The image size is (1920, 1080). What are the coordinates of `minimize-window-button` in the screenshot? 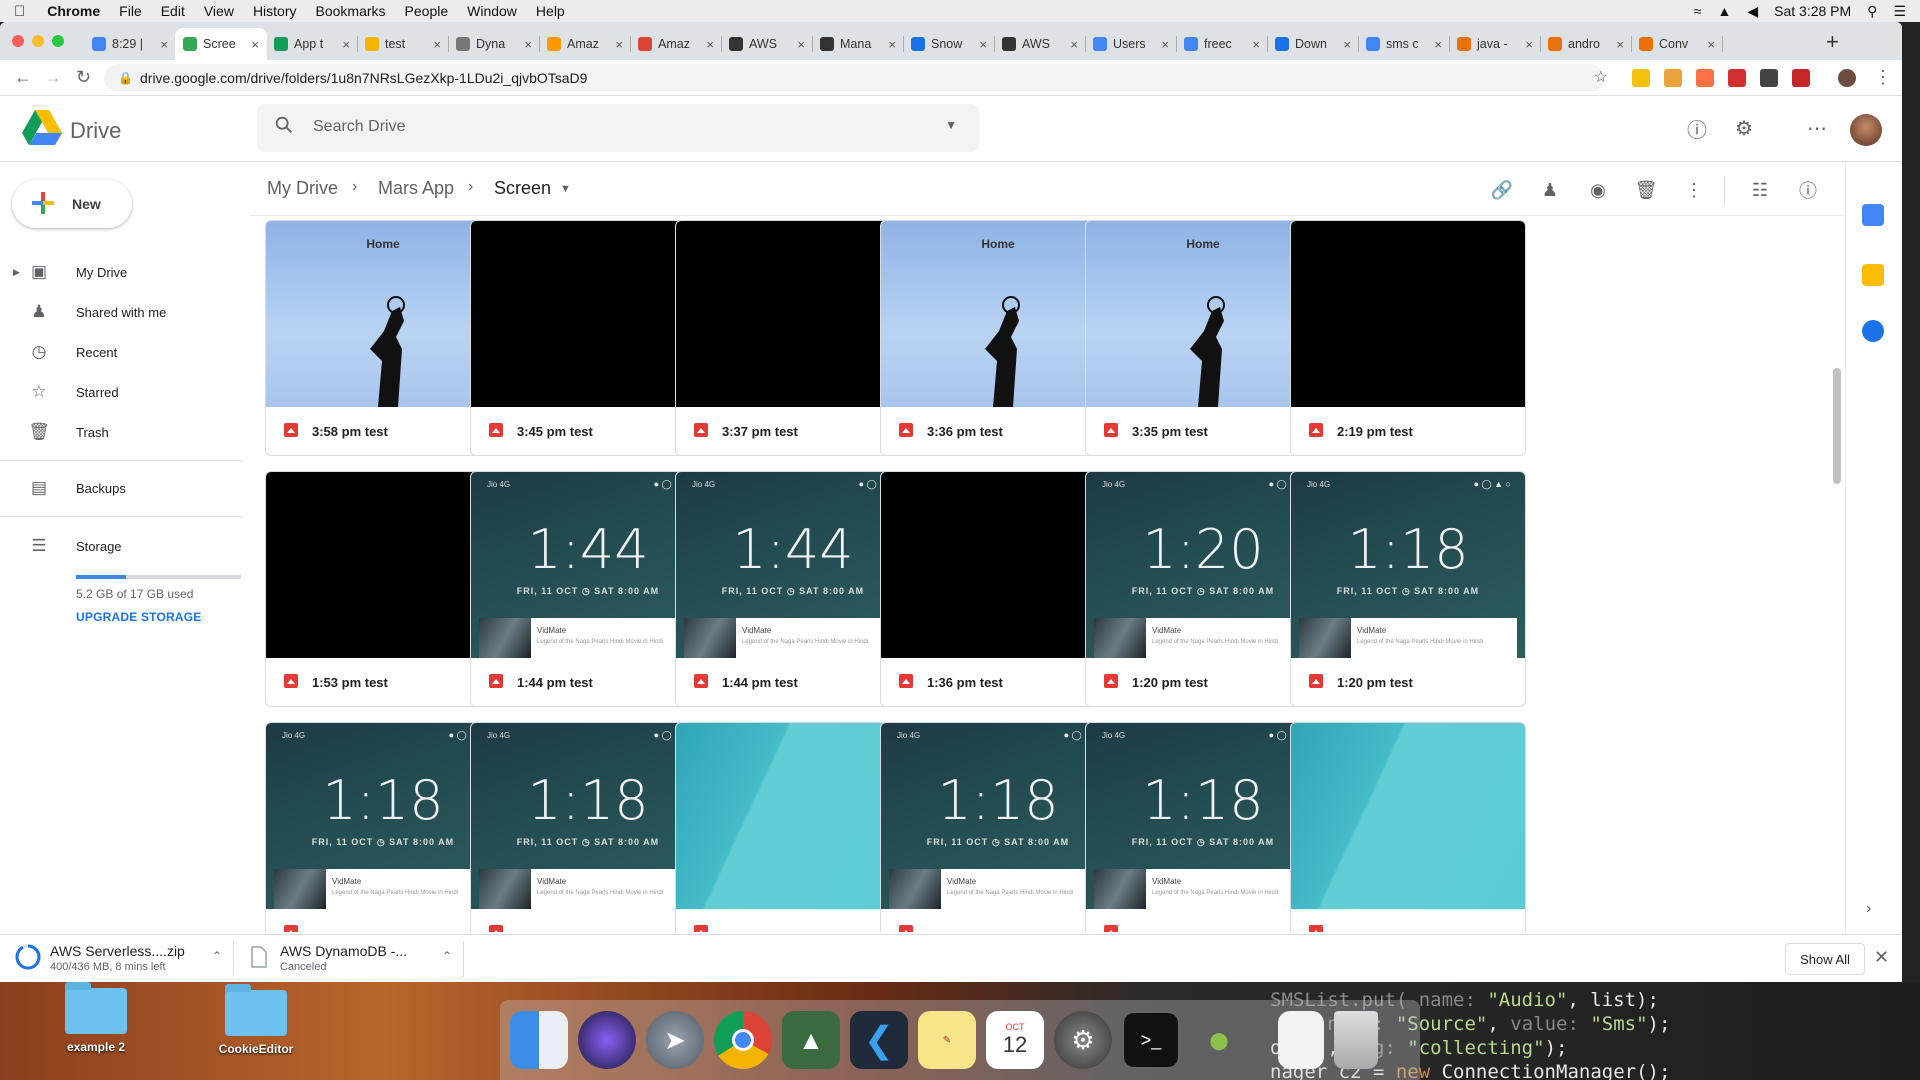 It's located at (38, 41).